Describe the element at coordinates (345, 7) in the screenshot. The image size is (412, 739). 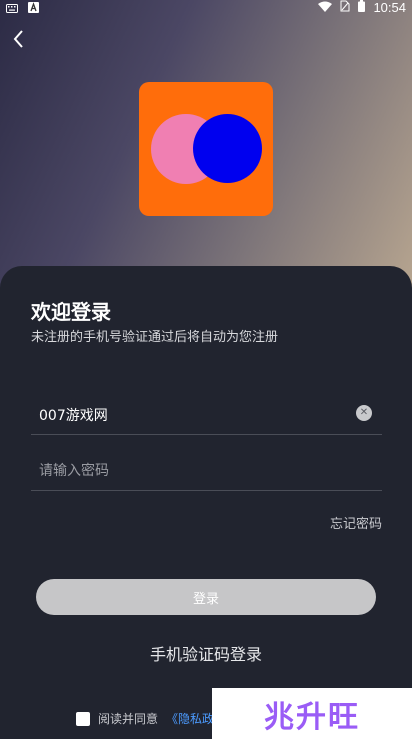
I see `sim-icon` at that location.